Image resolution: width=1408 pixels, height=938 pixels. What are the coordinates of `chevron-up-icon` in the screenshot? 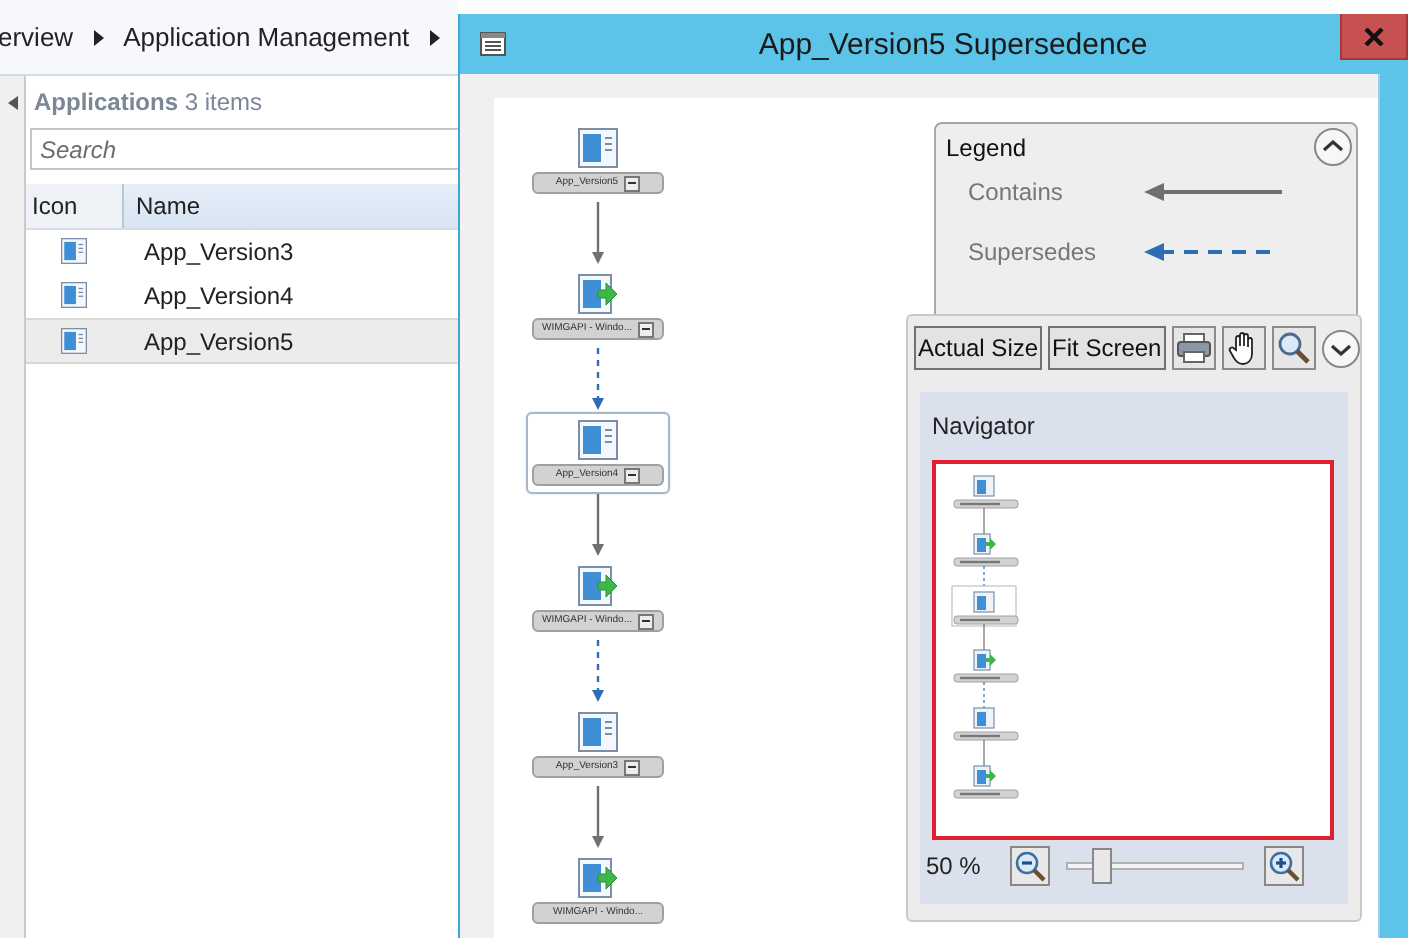 It's located at (1333, 147).